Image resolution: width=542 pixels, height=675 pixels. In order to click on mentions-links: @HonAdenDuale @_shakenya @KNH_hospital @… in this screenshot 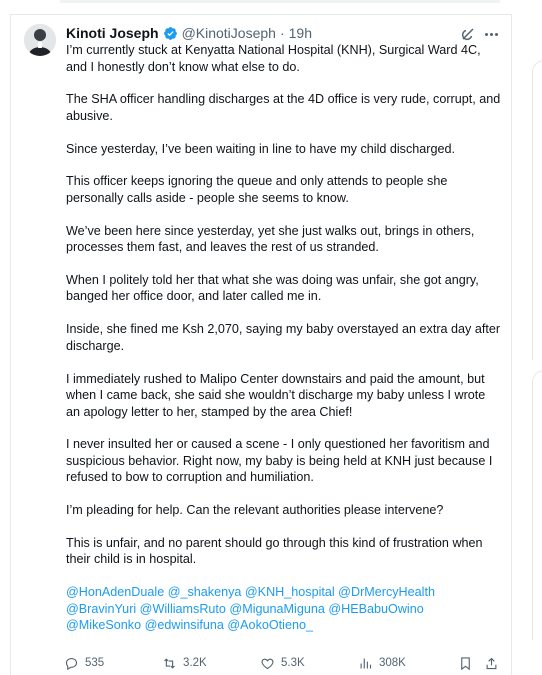, I will do `click(284, 609)`.